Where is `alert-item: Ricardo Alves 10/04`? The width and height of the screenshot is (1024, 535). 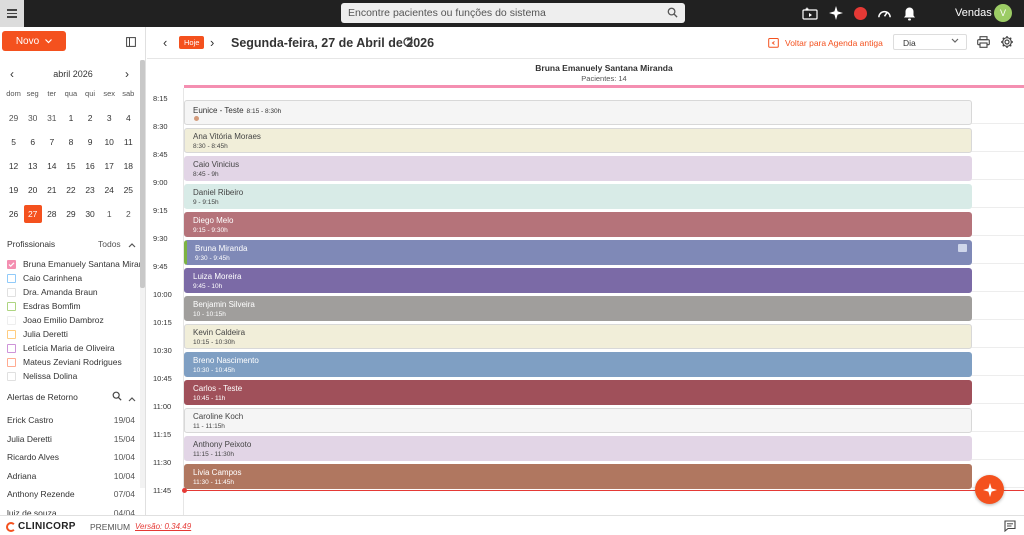 alert-item: Ricardo Alves 10/04 is located at coordinates (71, 457).